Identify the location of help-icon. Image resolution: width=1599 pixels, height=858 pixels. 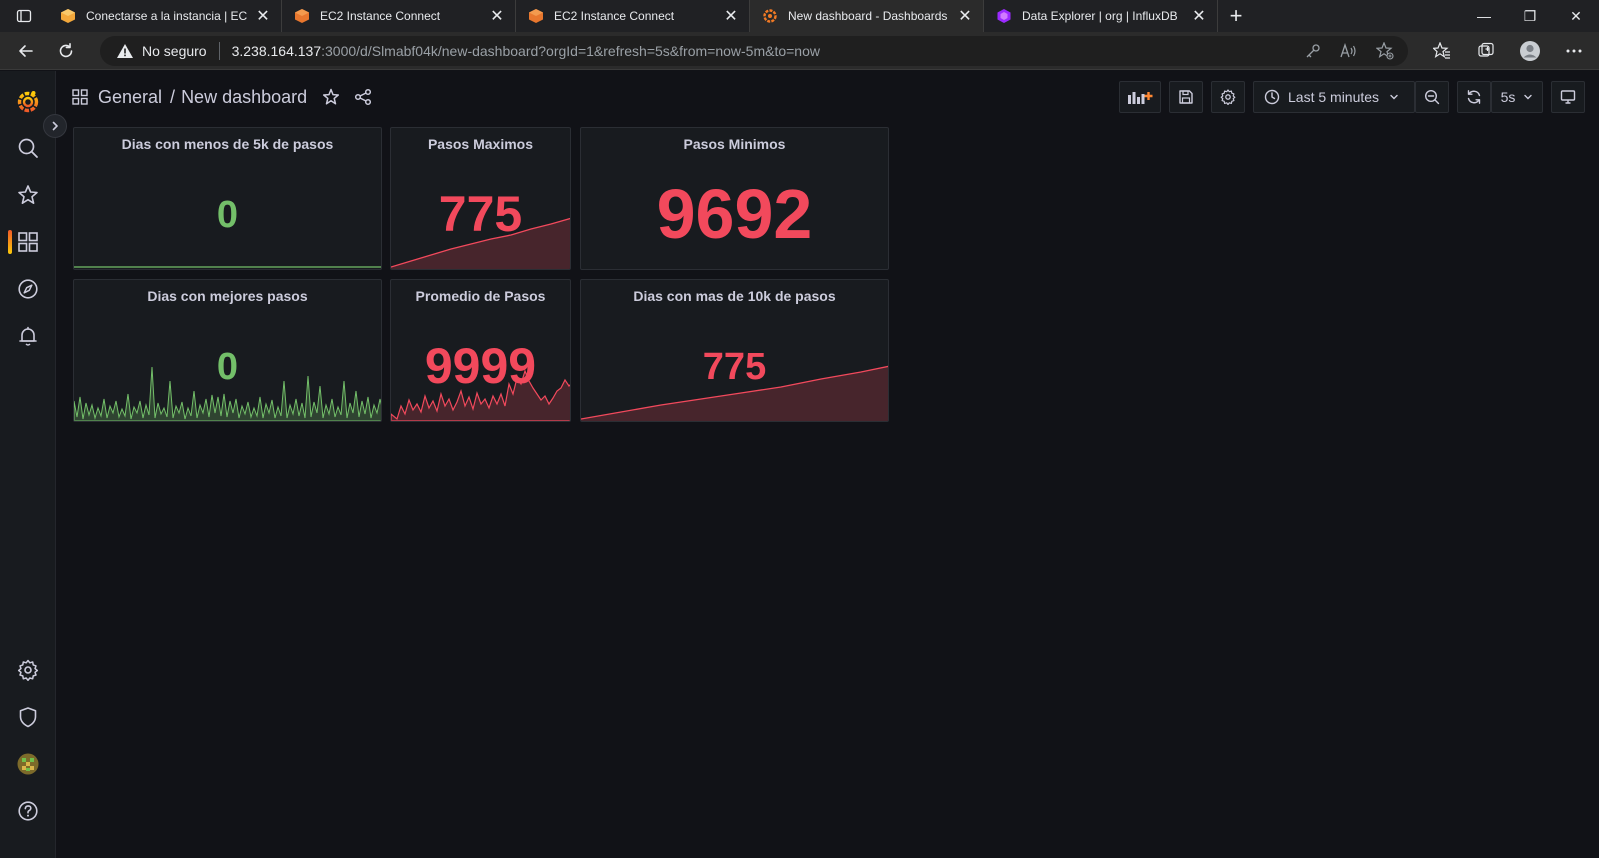
(28, 811).